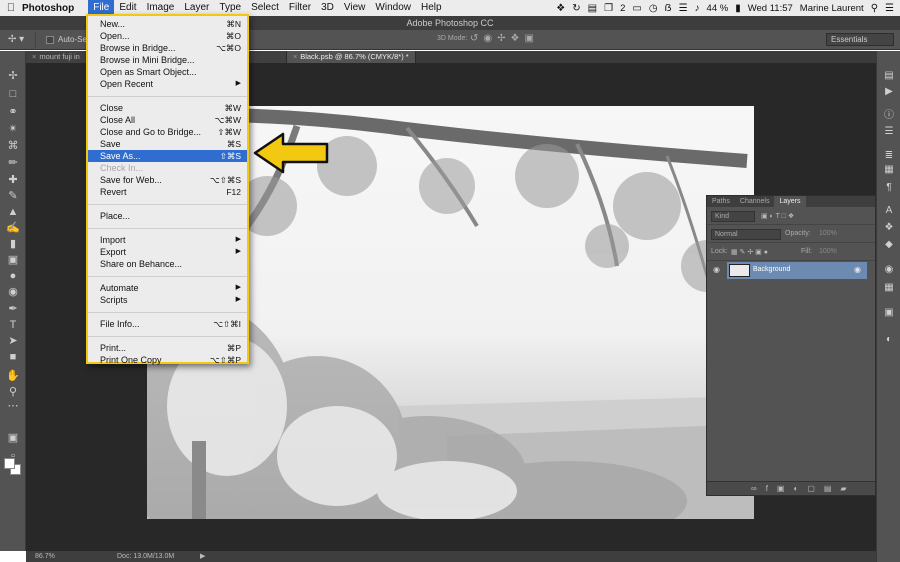 The width and height of the screenshot is (900, 562). Describe the element at coordinates (45, 556) in the screenshot. I see `zoom-level: 86.7%` at that location.